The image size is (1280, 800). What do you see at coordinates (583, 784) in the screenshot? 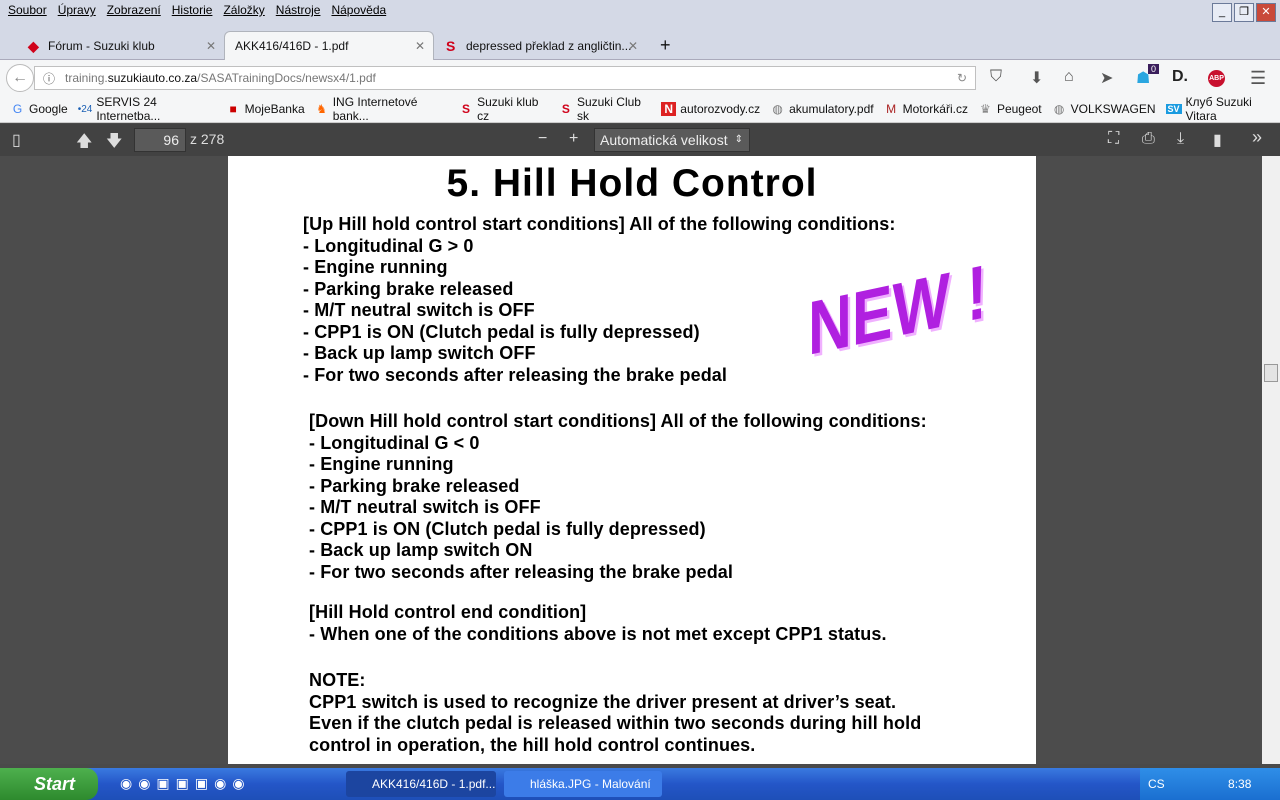
I see `task-paint: hláška.JPG - Malování` at bounding box center [583, 784].